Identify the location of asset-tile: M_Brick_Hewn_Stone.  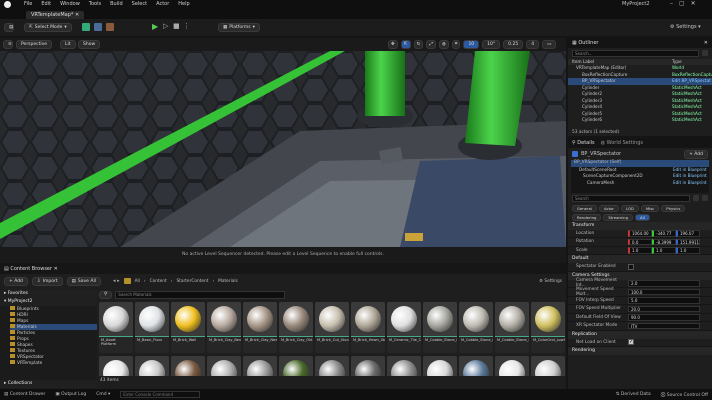
(368, 327).